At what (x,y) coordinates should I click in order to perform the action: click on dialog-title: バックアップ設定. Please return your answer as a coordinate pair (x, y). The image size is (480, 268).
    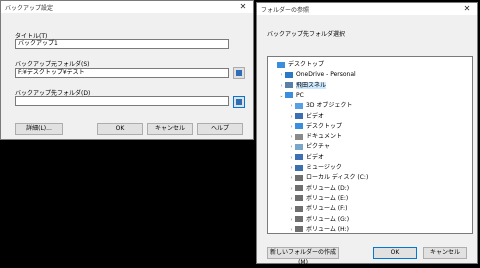
    Looking at the image, I should click on (29, 8).